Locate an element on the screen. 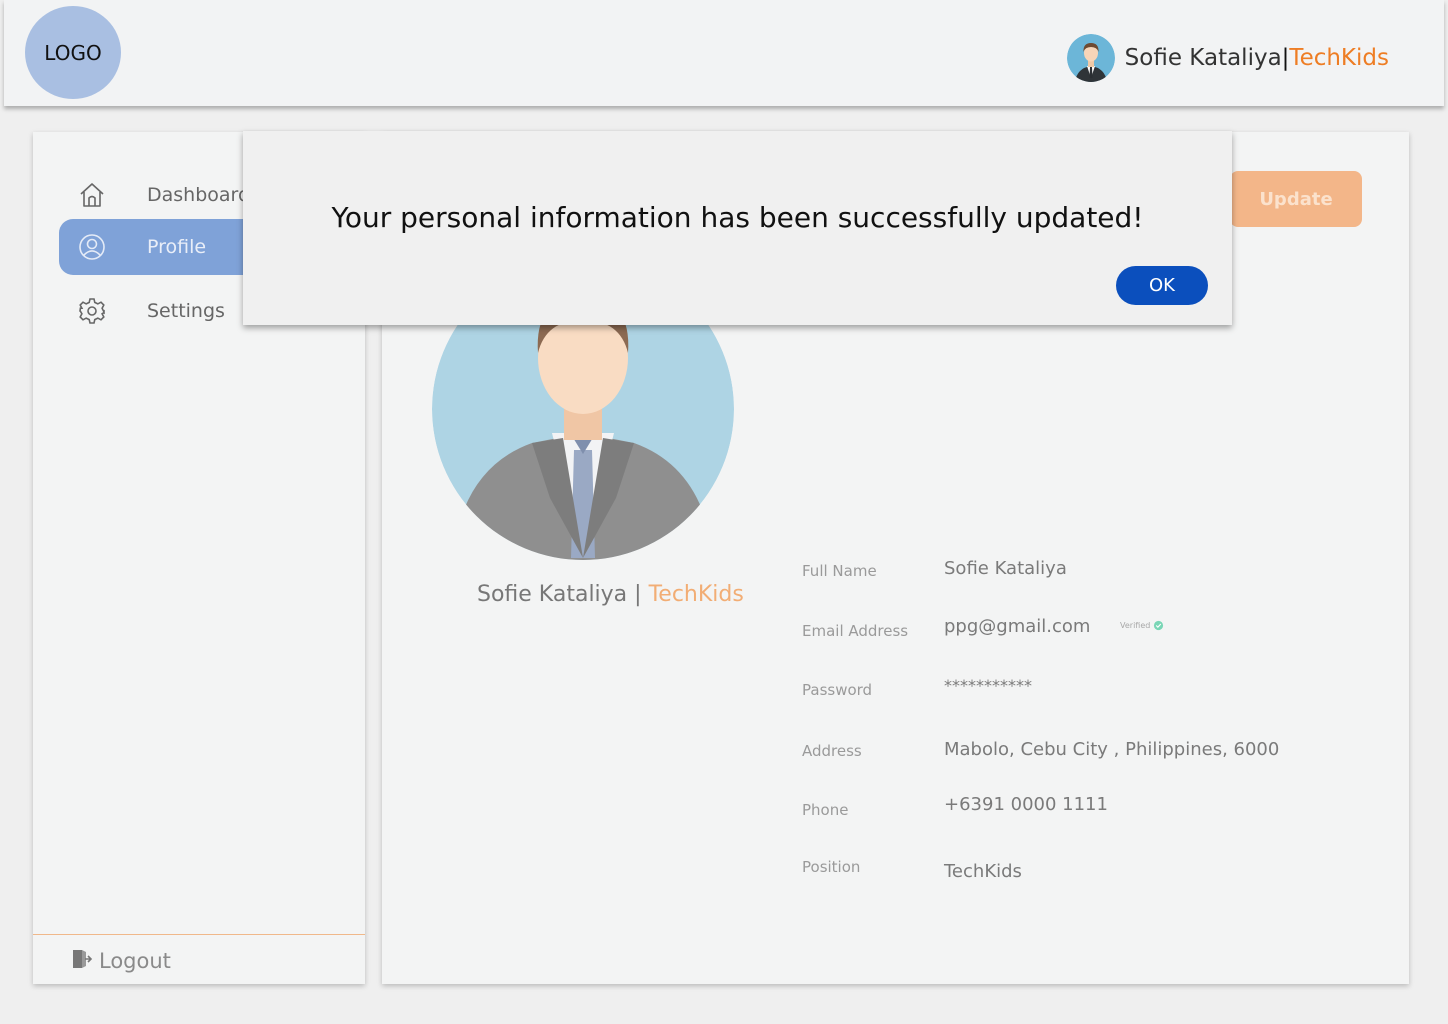 Image resolution: width=1448 pixels, height=1024 pixels. sidebar-item-label: Settings is located at coordinates (186, 311).